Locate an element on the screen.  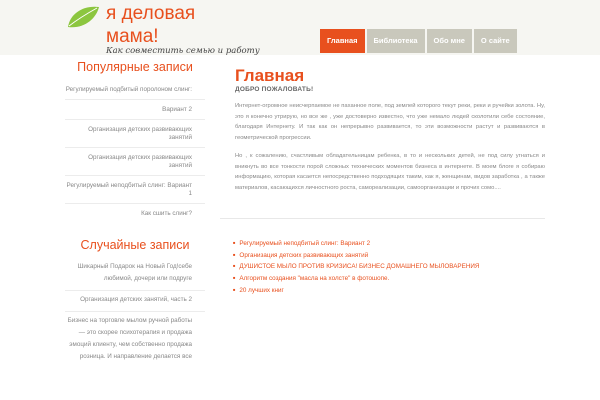
random-post-line: Организация детских занятий, часть 2 is located at coordinates (136, 299).